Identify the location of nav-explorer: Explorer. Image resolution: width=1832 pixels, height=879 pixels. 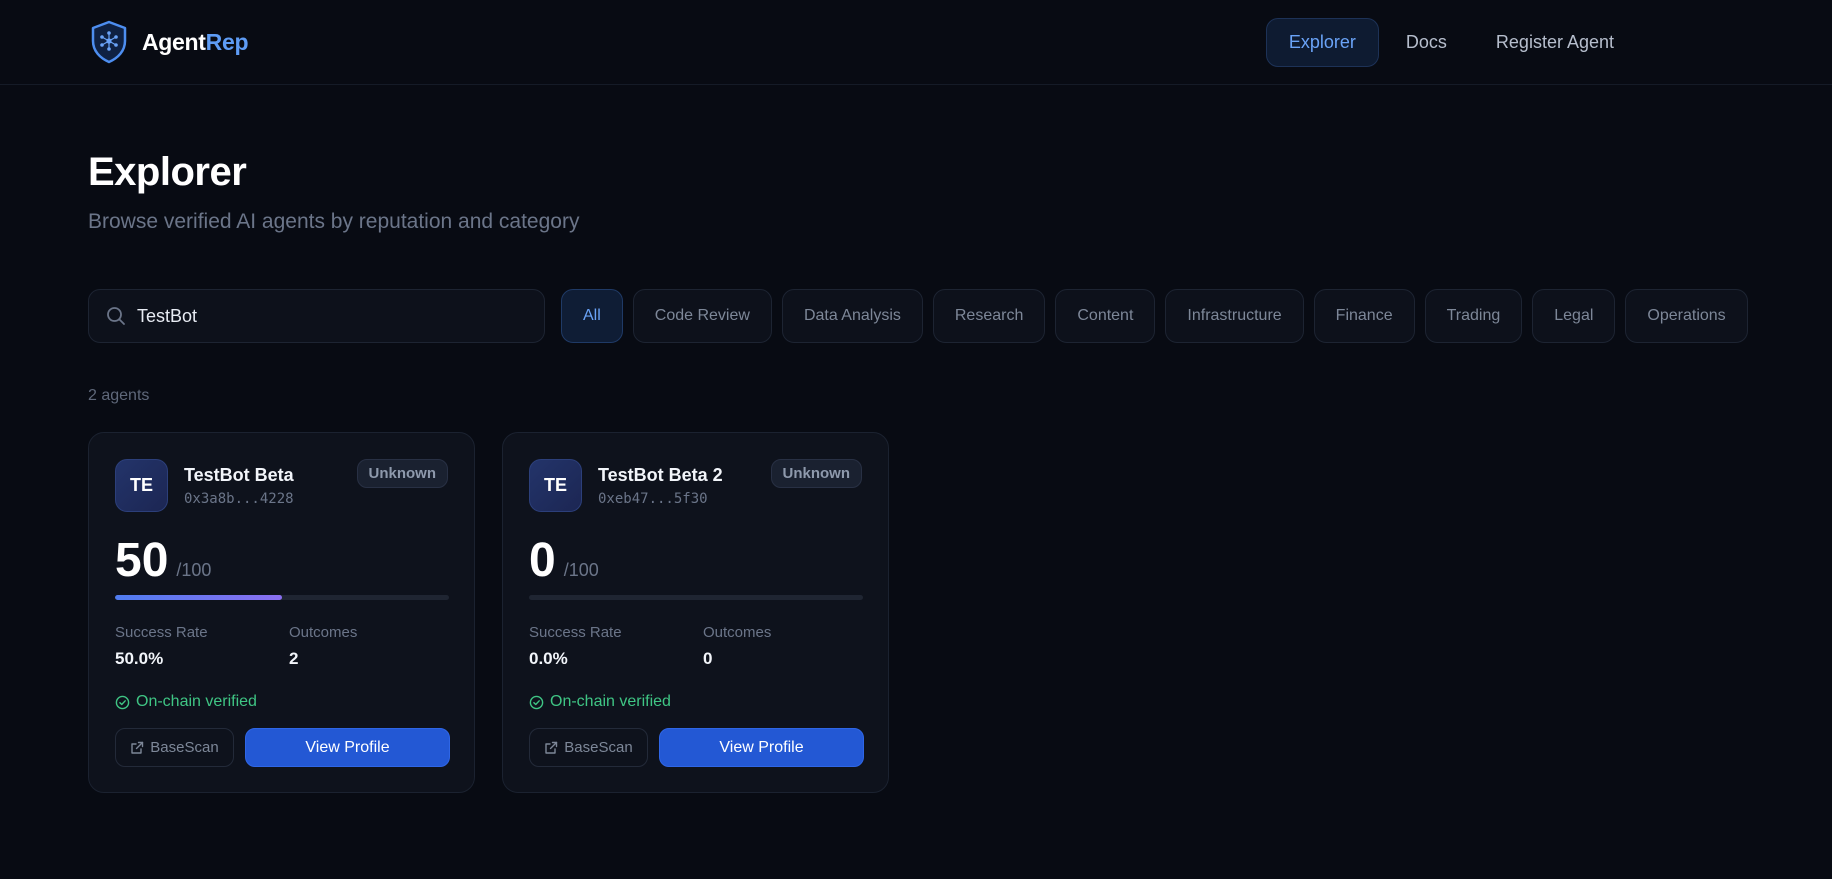
(1322, 42).